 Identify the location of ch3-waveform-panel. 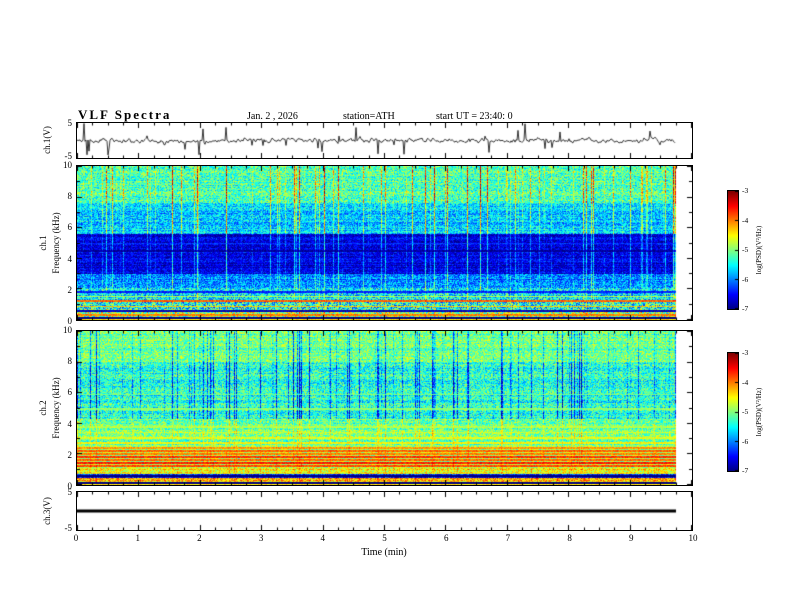
(384, 511).